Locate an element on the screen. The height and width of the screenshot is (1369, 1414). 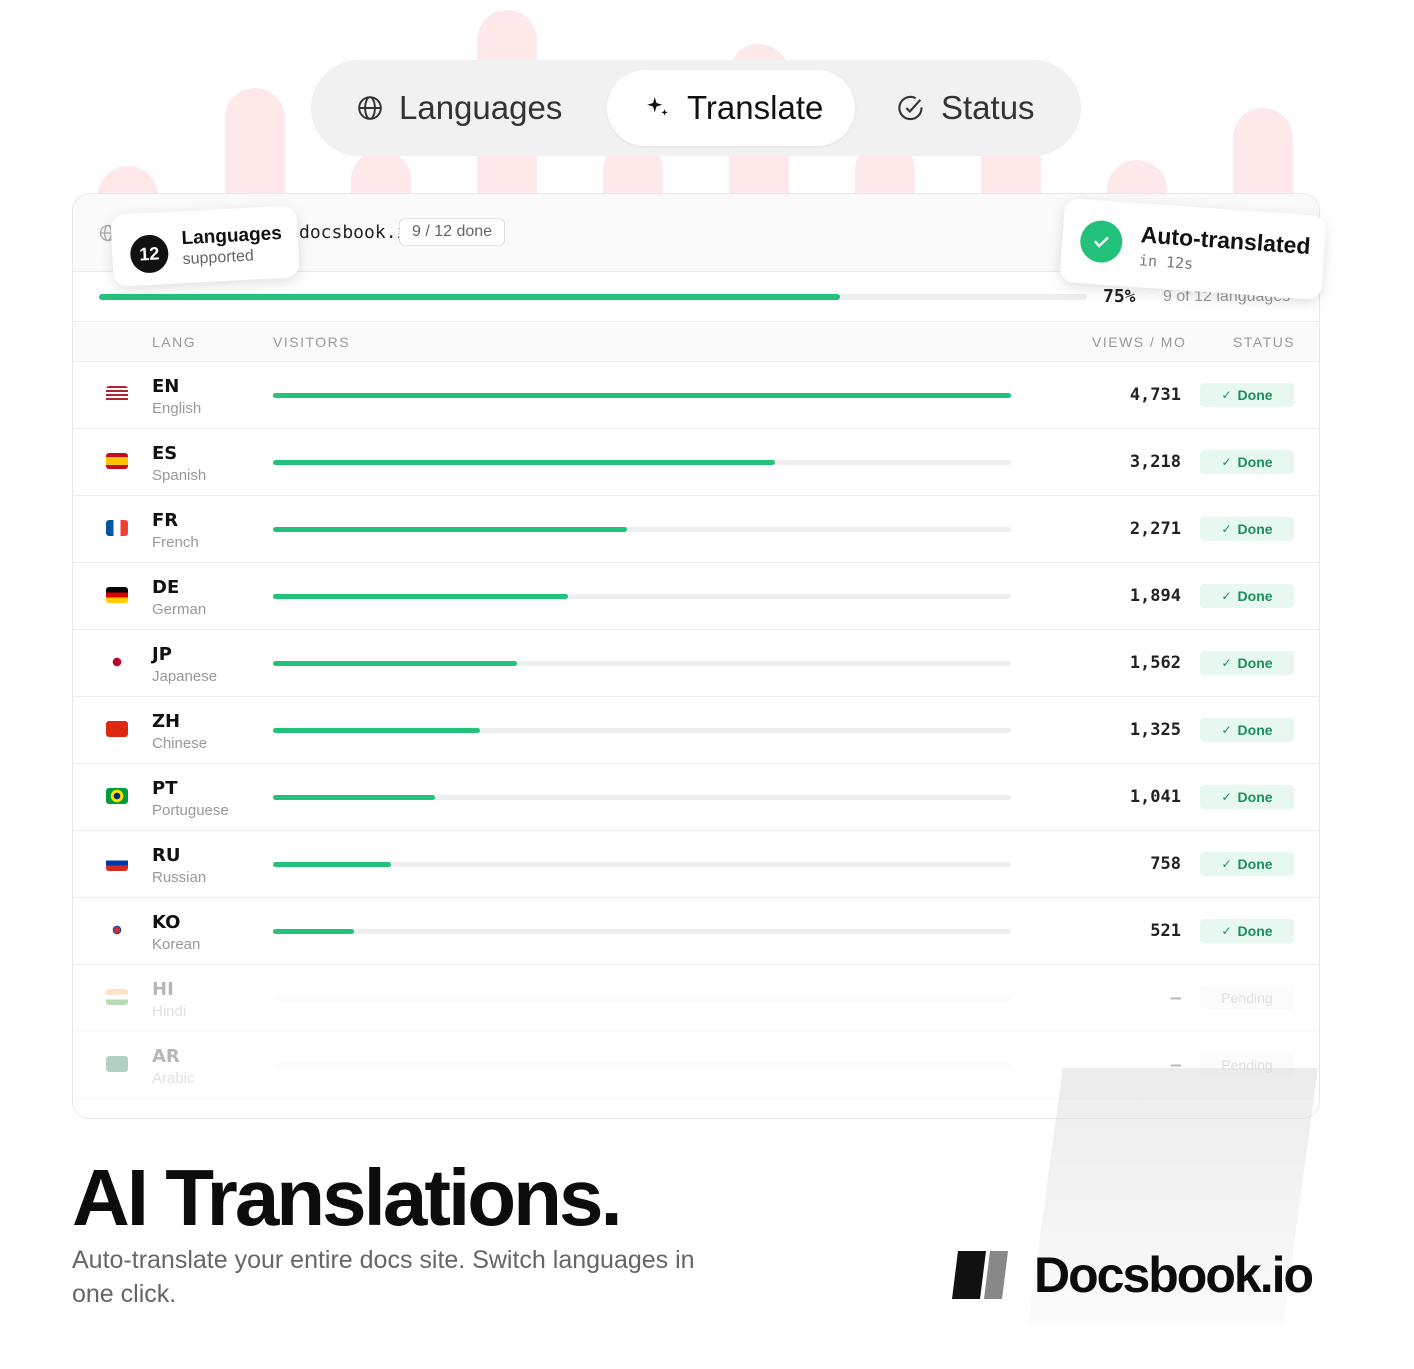
views-per-month: 3,218 is located at coordinates (1155, 462).